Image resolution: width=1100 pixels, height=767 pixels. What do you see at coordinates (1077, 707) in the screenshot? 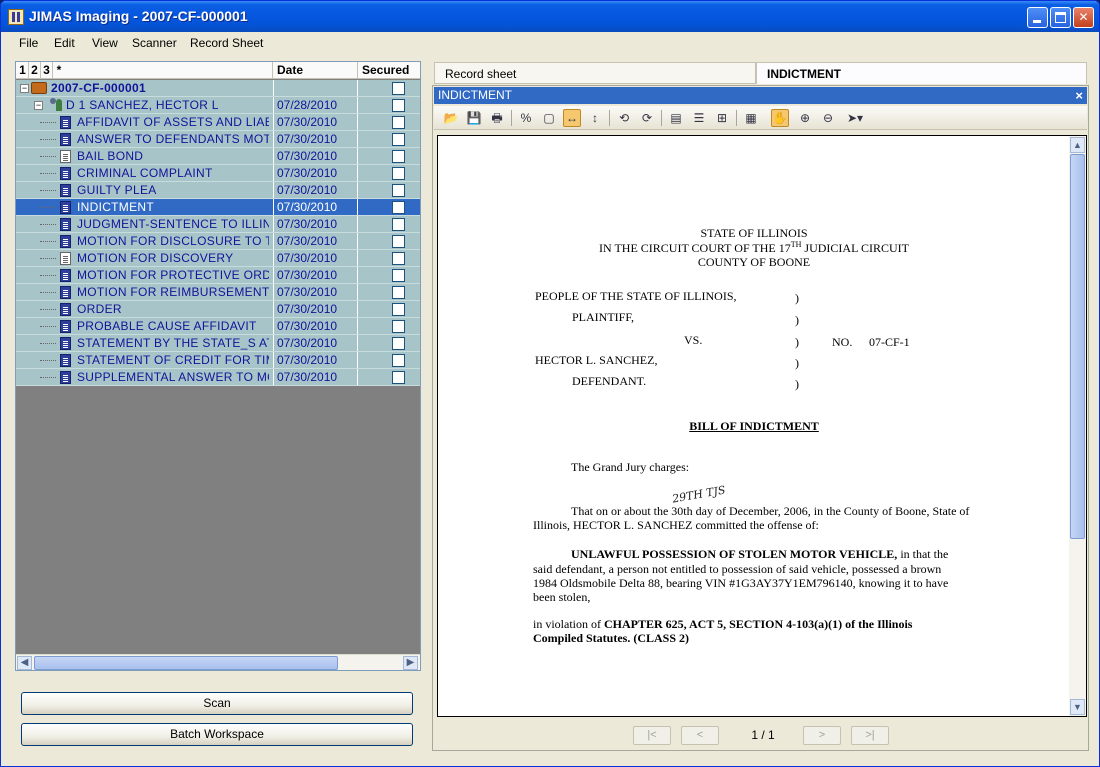
I see `scroll-down-icon: ▼` at bounding box center [1077, 707].